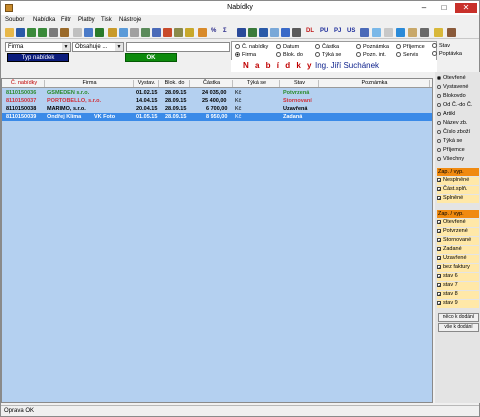 The height and width of the screenshot is (417, 480). What do you see at coordinates (44, 20) in the screenshot?
I see `menu-nabidka: Nabídka` at bounding box center [44, 20].